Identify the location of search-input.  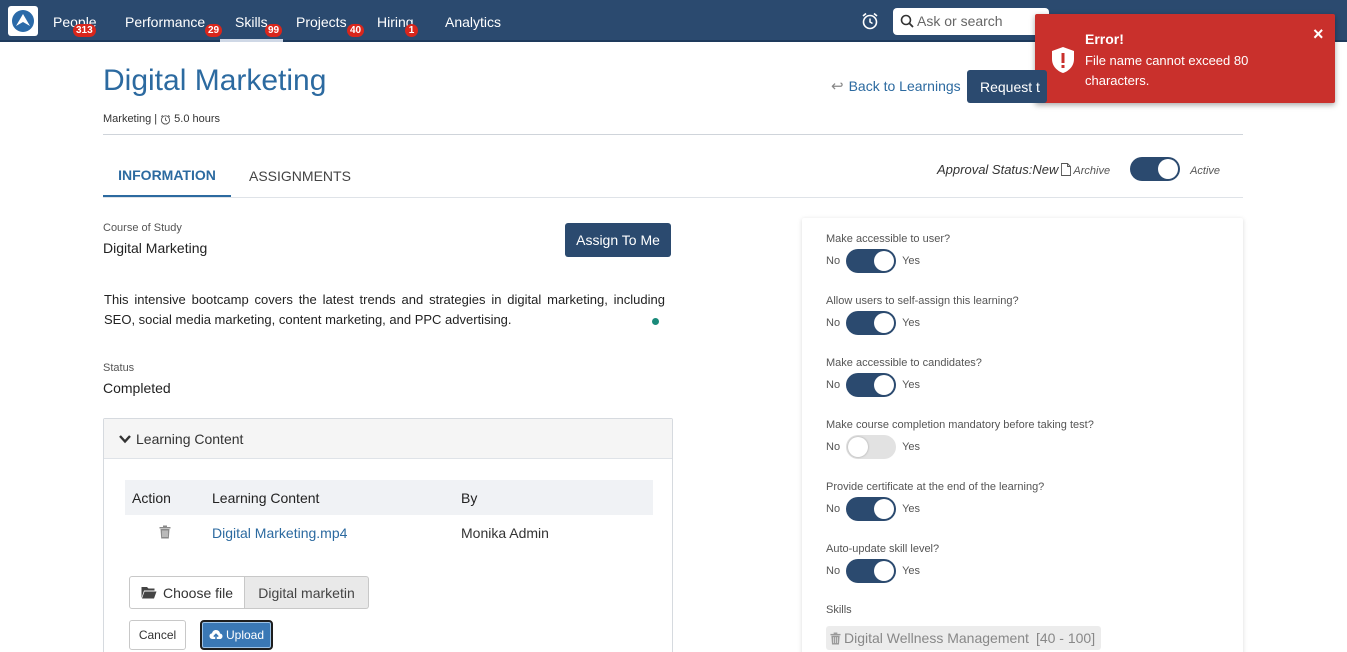
(979, 21).